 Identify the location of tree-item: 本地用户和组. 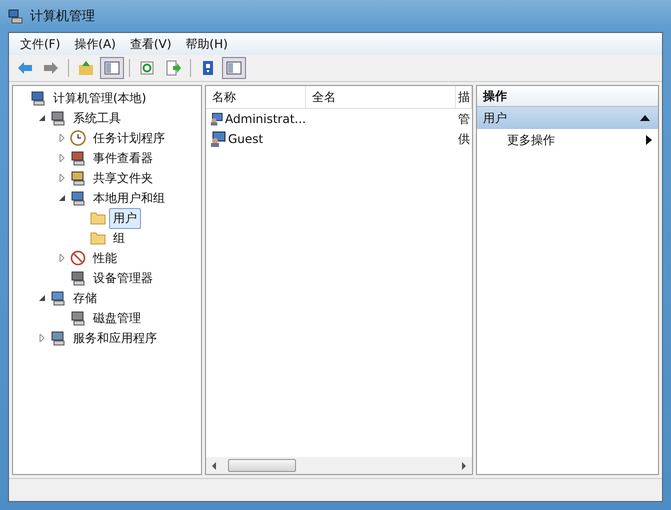
(129, 198).